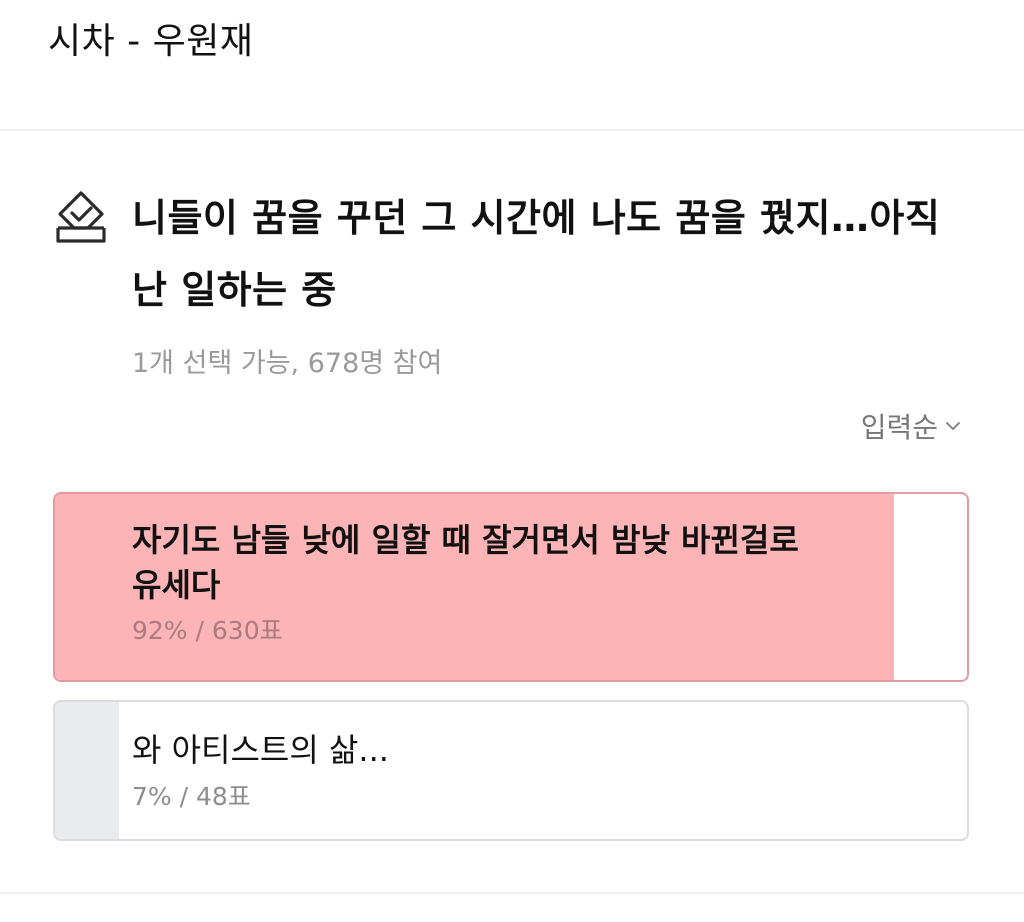 This screenshot has width=1024, height=922. What do you see at coordinates (207, 630) in the screenshot?
I see `option-vote-stats: 92% / 630표` at bounding box center [207, 630].